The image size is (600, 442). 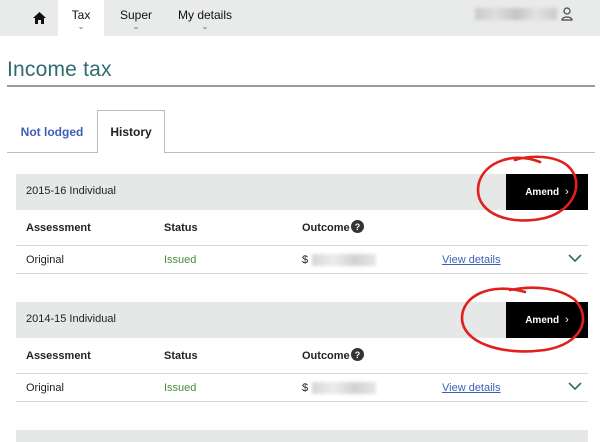 I want to click on page-title: Income tax, so click(x=59, y=69).